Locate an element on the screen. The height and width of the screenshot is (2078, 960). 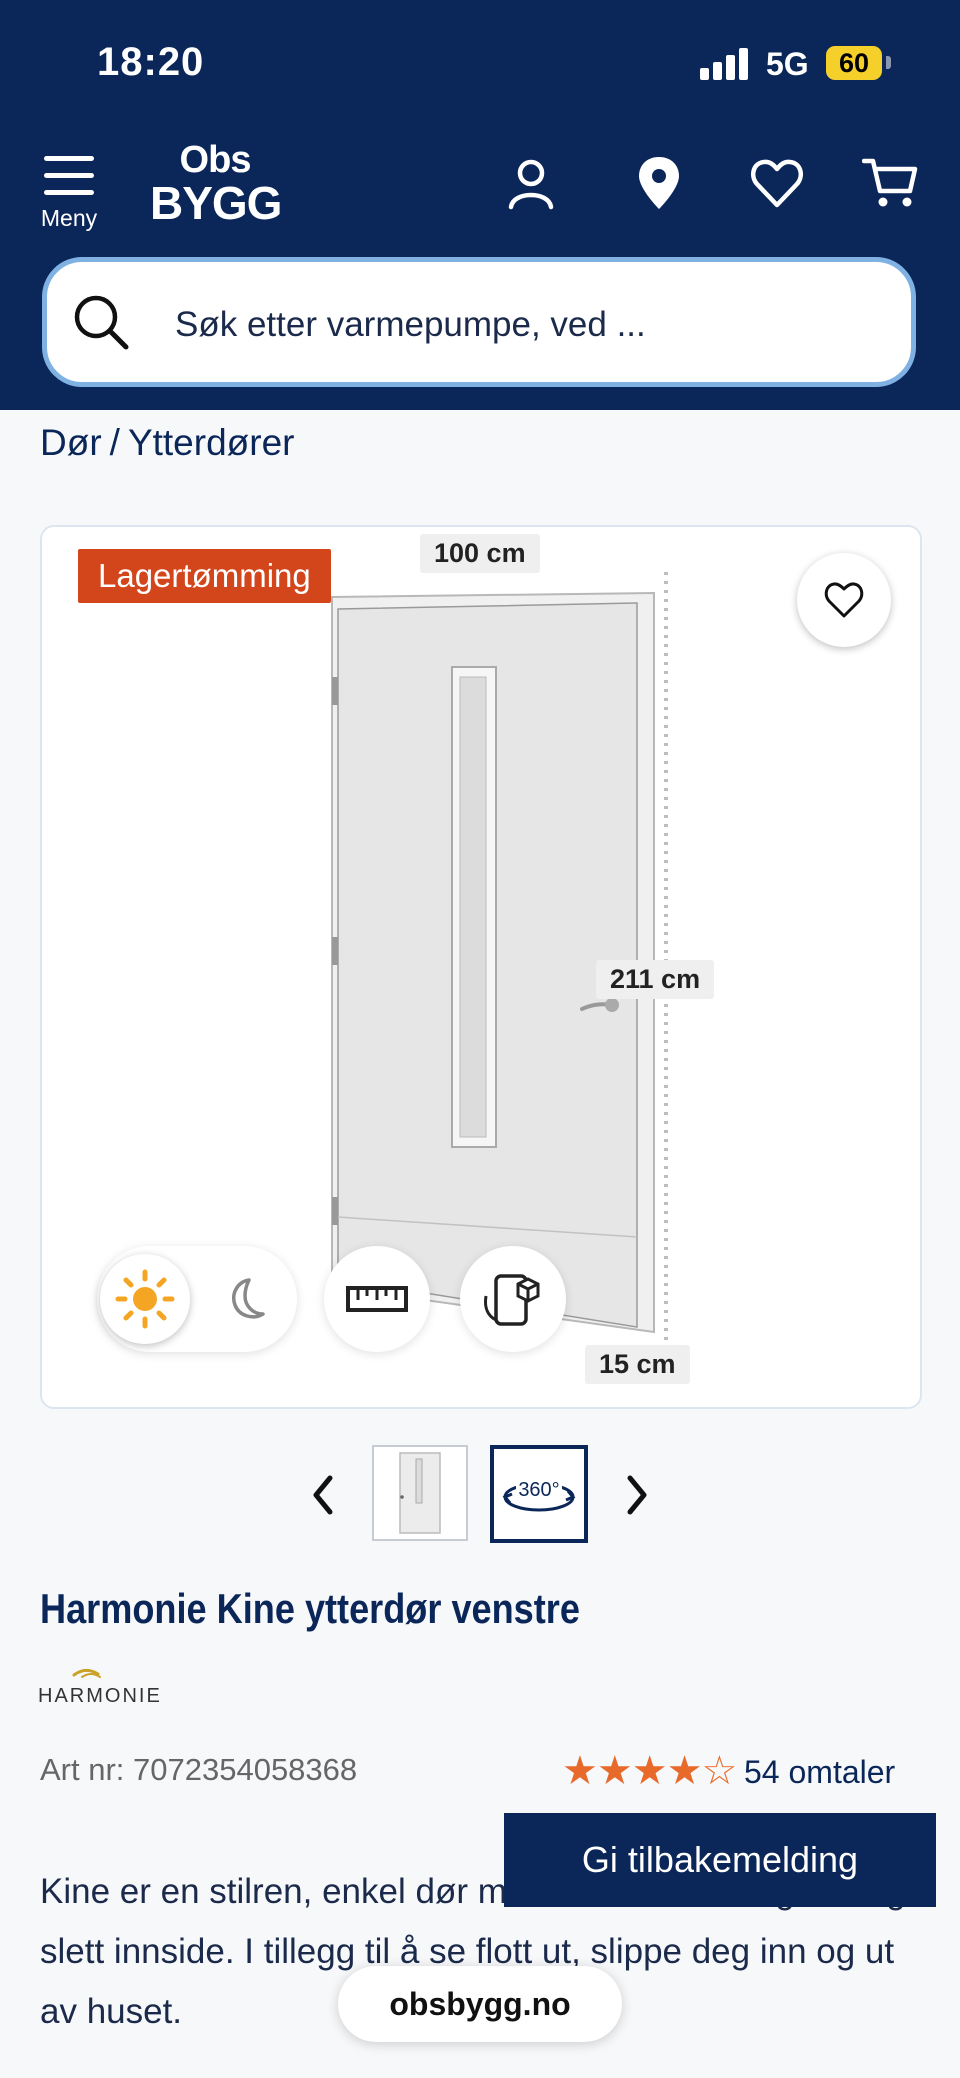
moon-icon is located at coordinates (245, 1300).